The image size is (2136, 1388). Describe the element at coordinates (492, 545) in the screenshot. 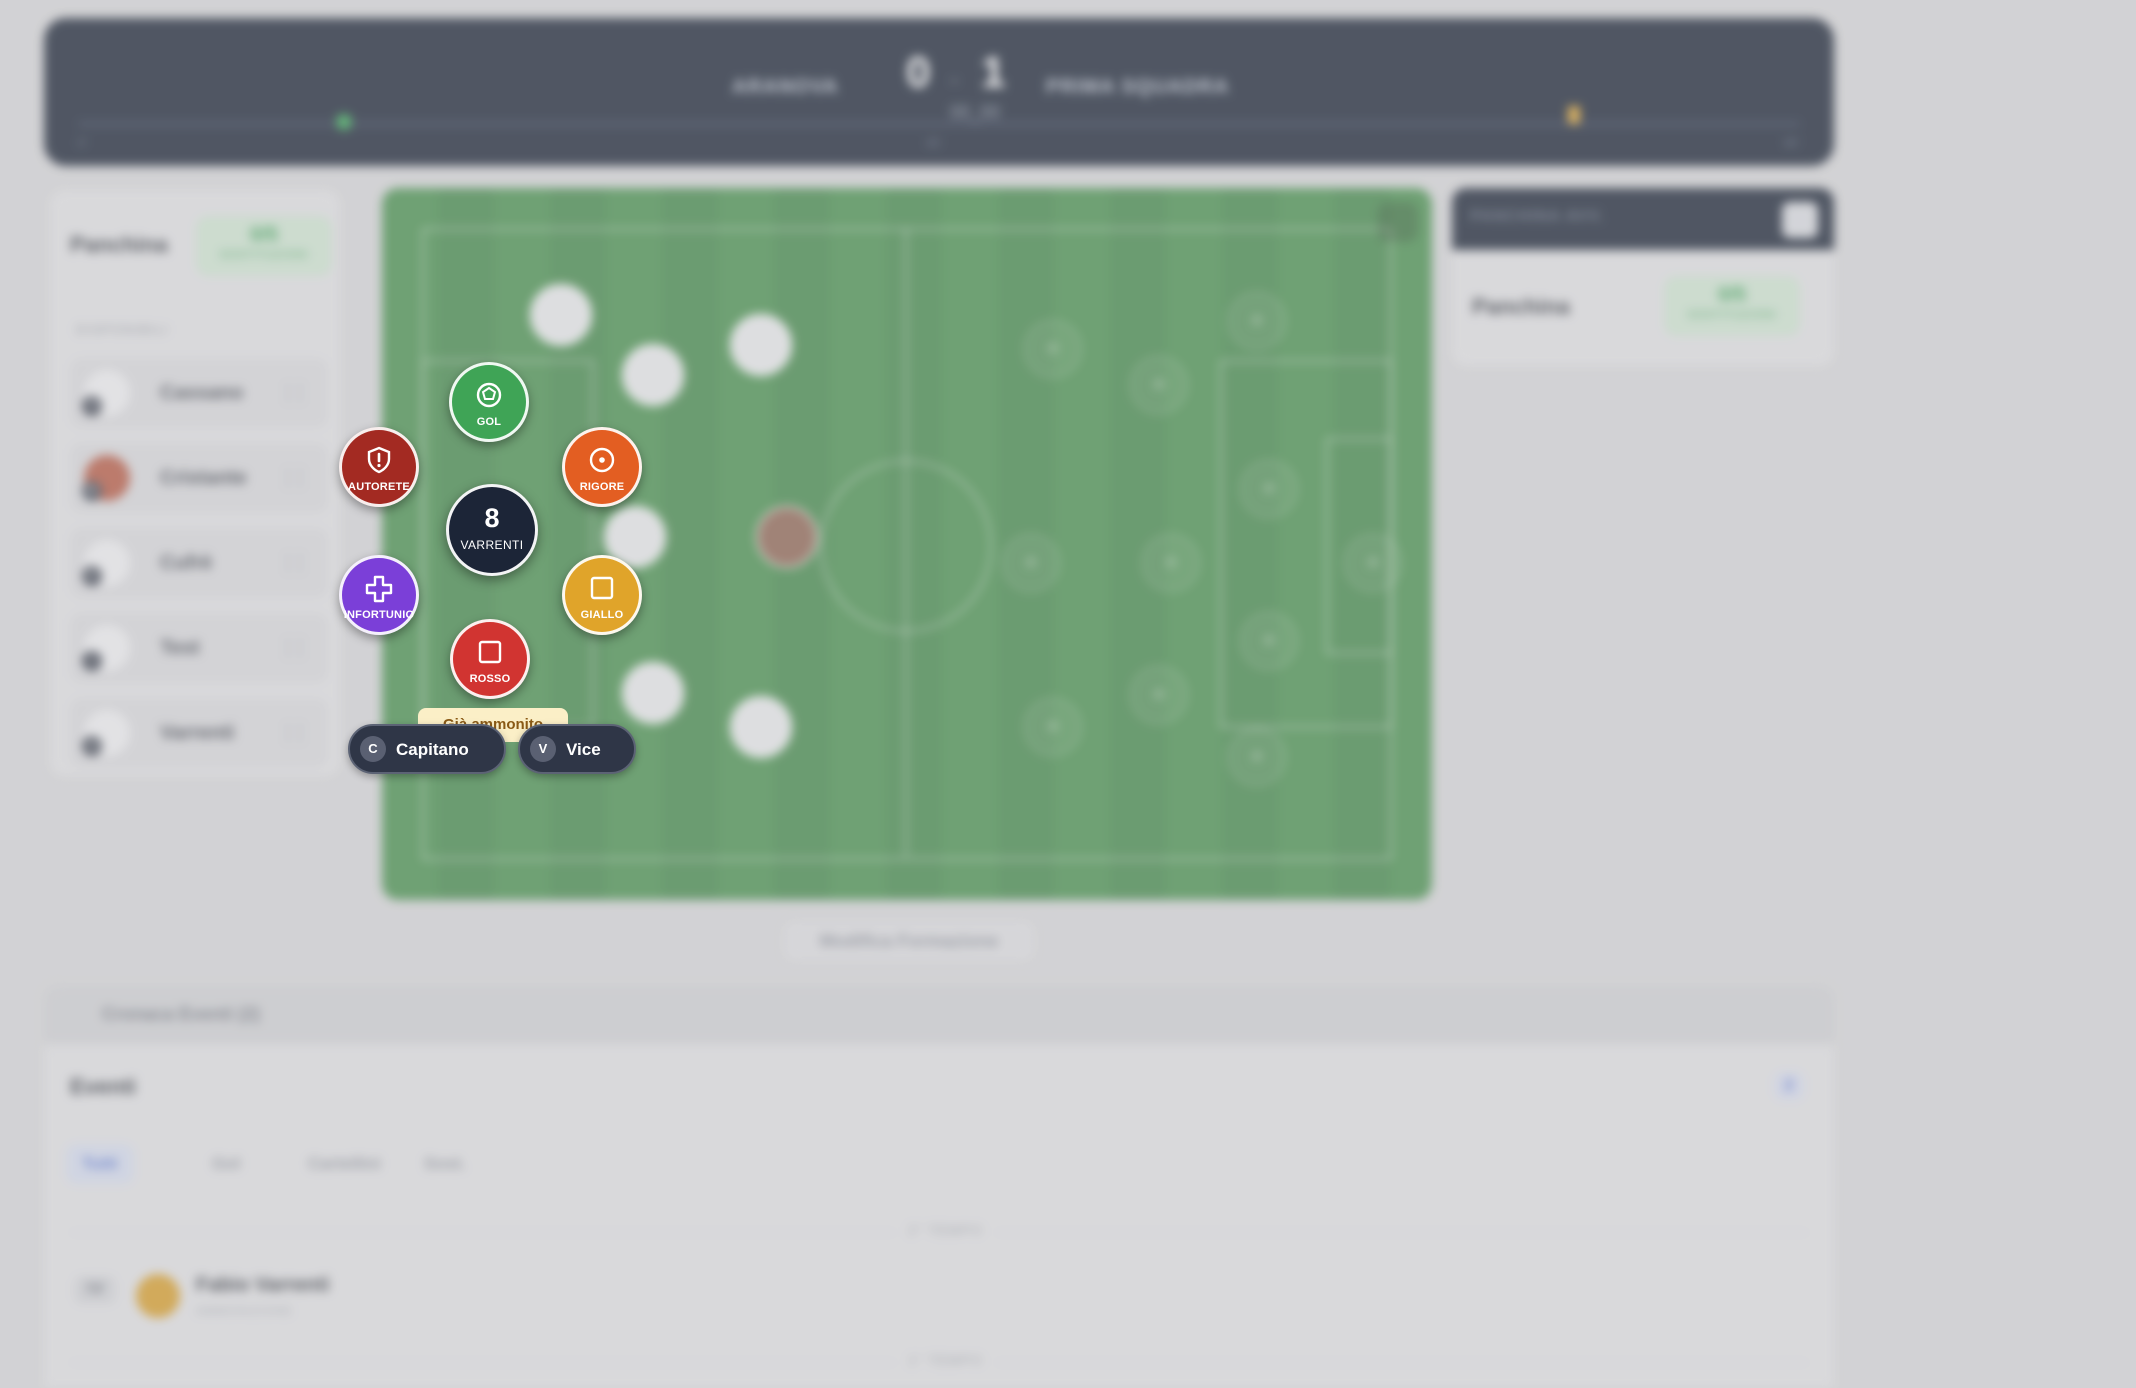

I see `selected-player-name: VARRENTI` at that location.